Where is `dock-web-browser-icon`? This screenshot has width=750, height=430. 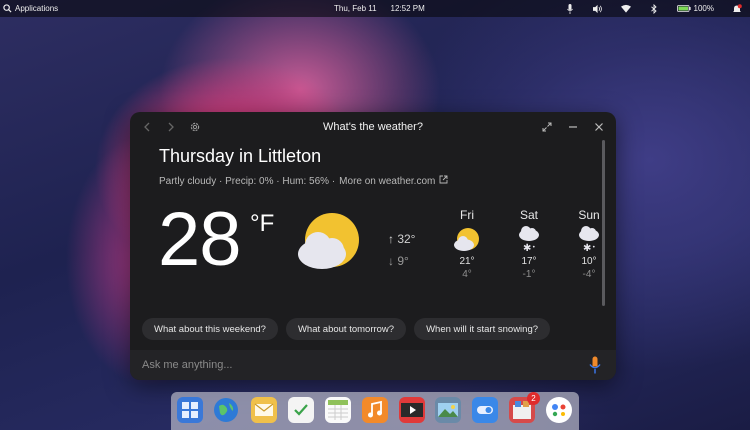
dock-web-browser-icon is located at coordinates (226, 410).